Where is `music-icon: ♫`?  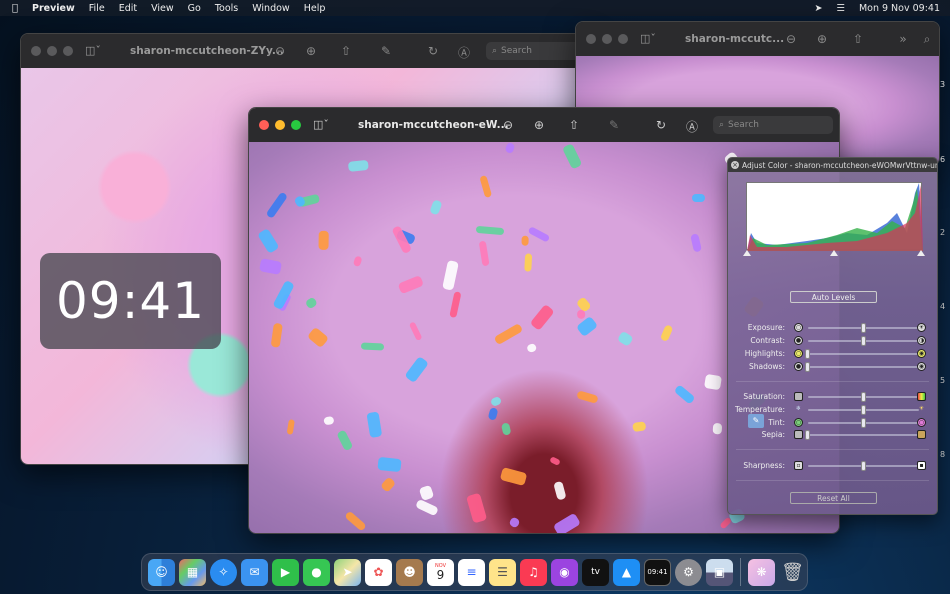
music-icon: ♫ is located at coordinates (533, 572).